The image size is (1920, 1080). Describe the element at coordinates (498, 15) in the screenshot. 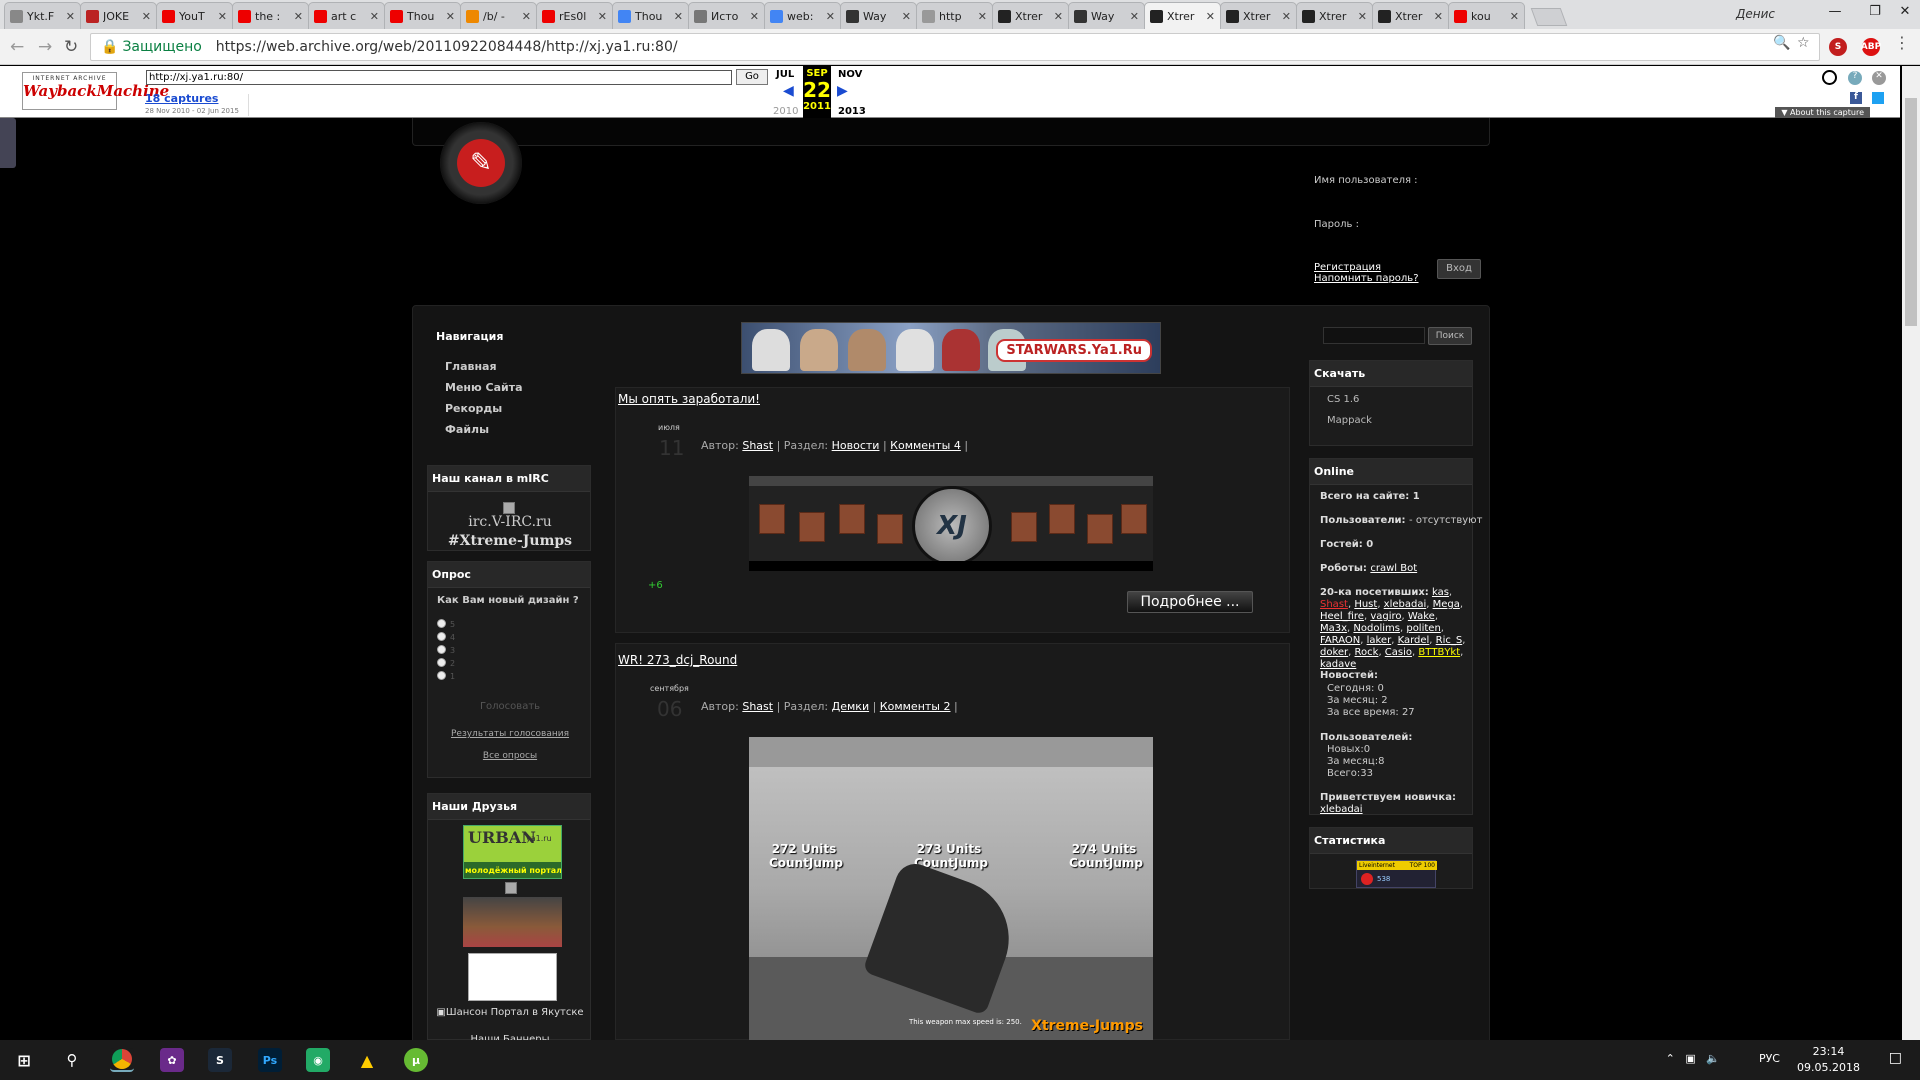

I see `browser-tab: /b/ - ✕` at that location.